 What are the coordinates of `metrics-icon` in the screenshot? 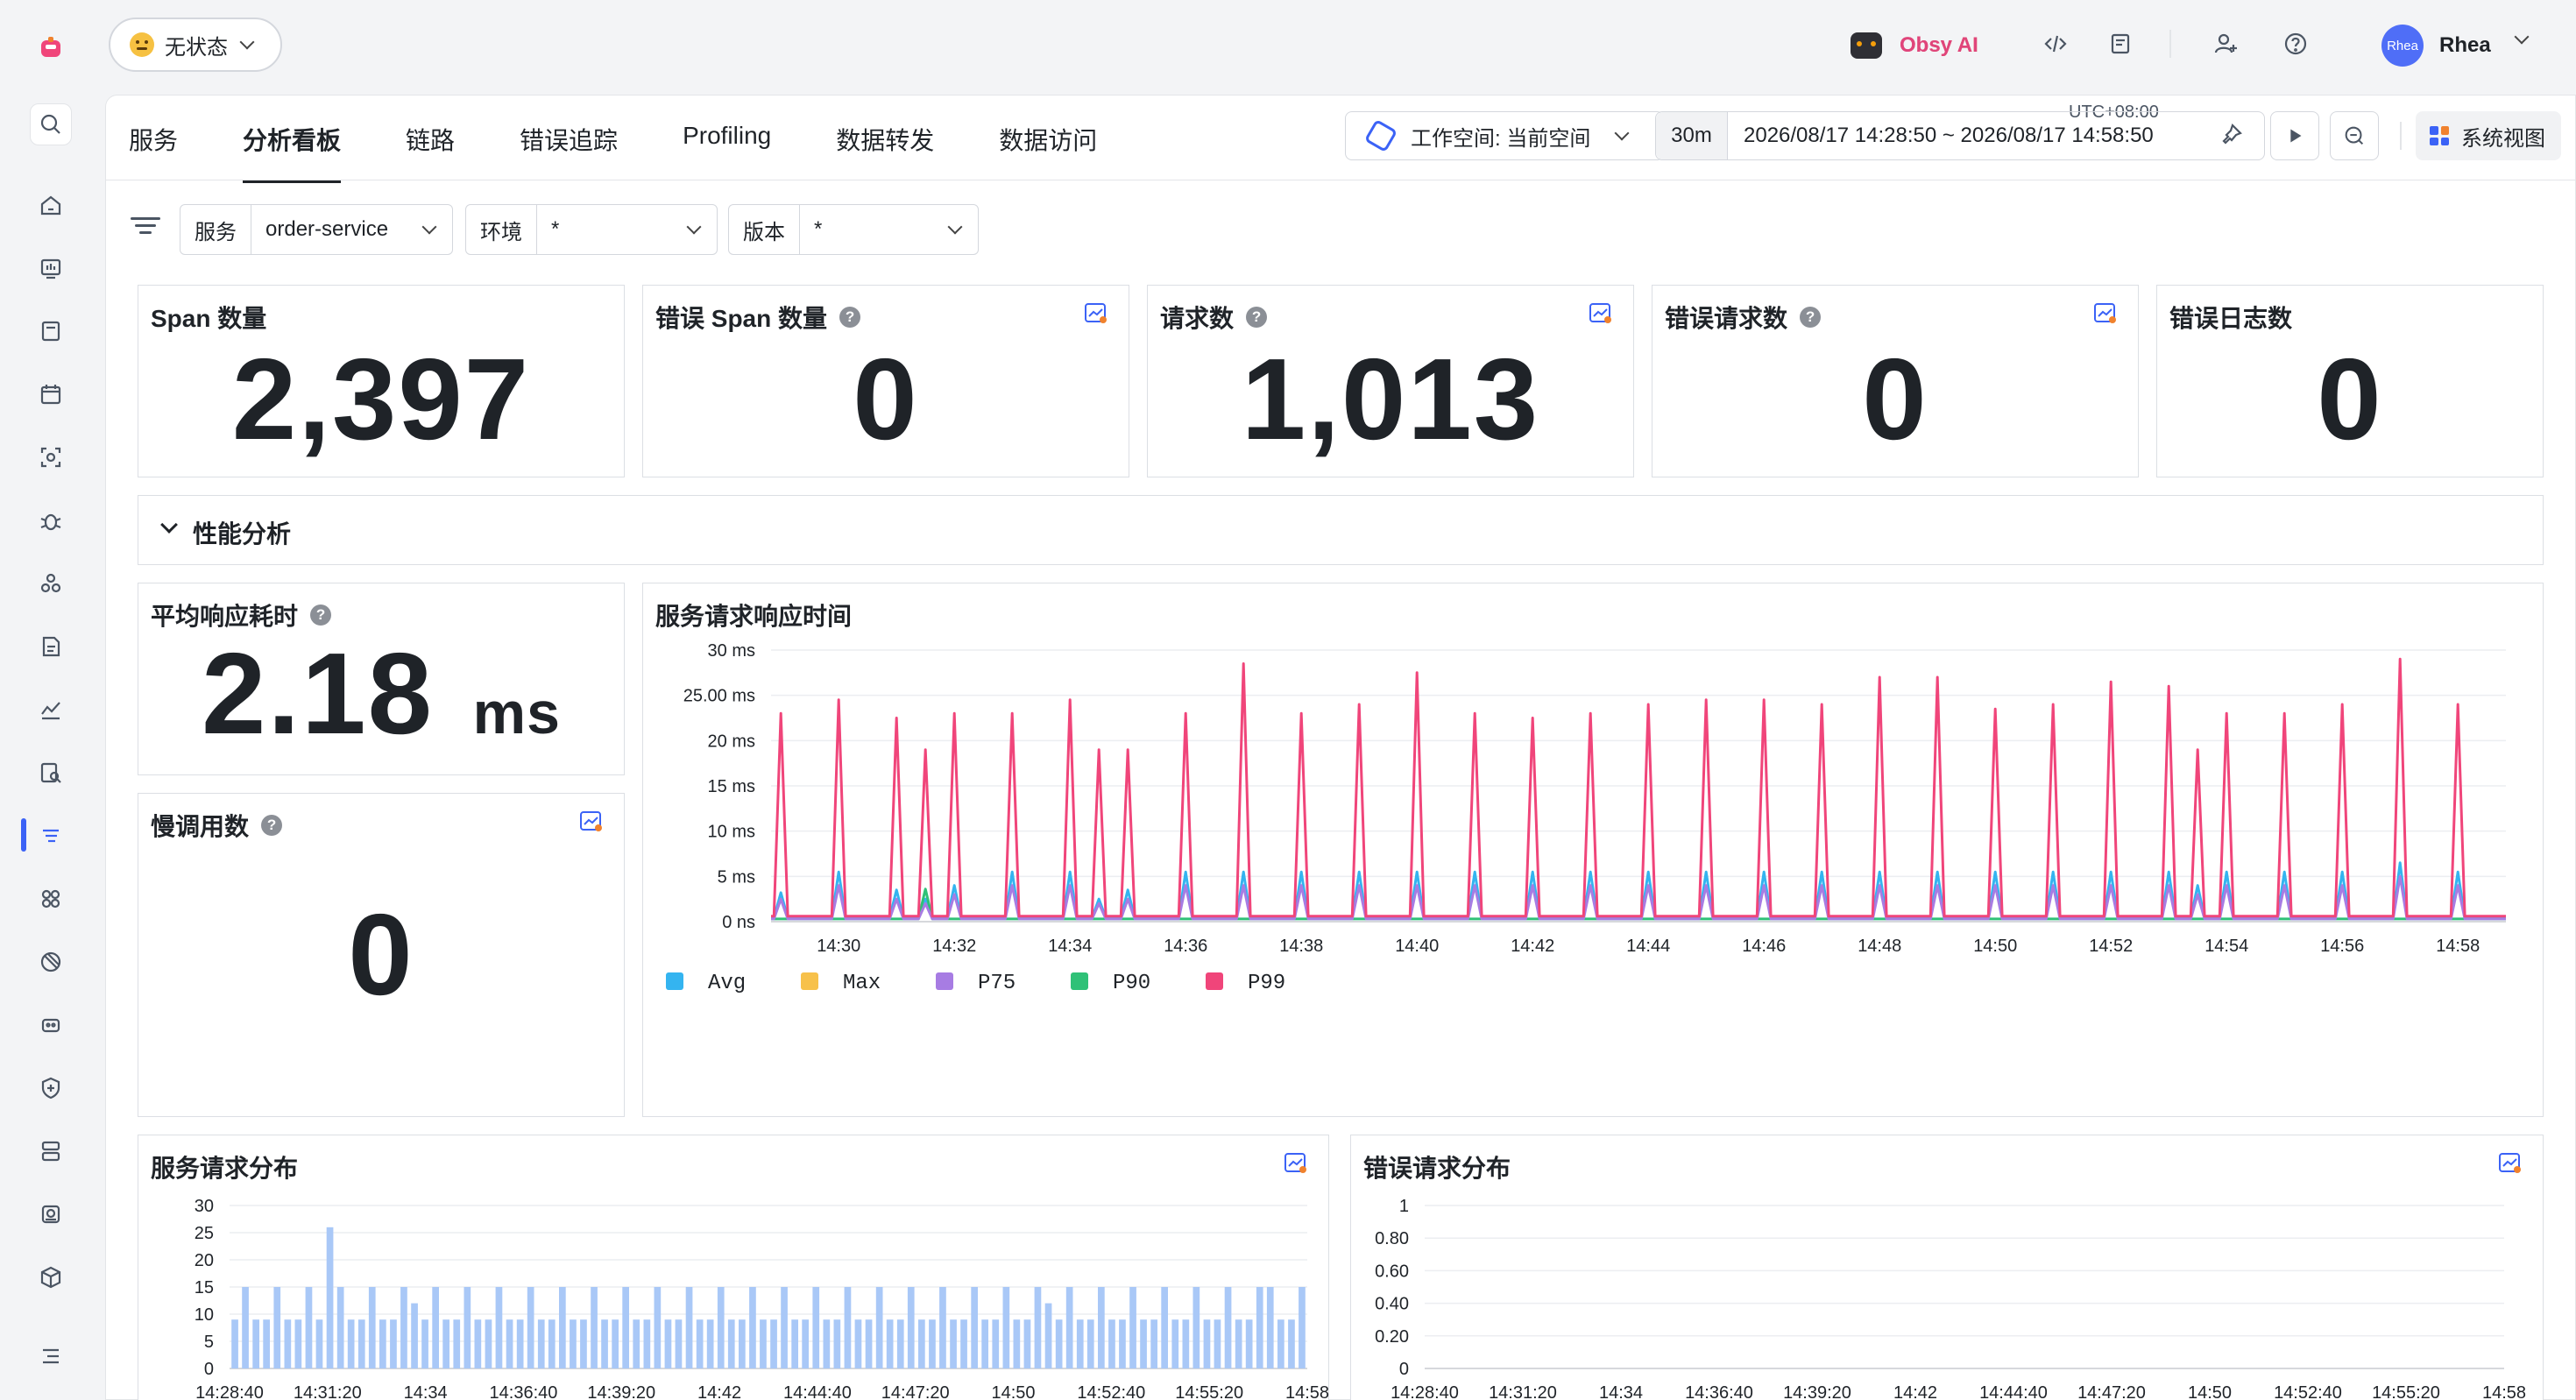 It's located at (50, 709).